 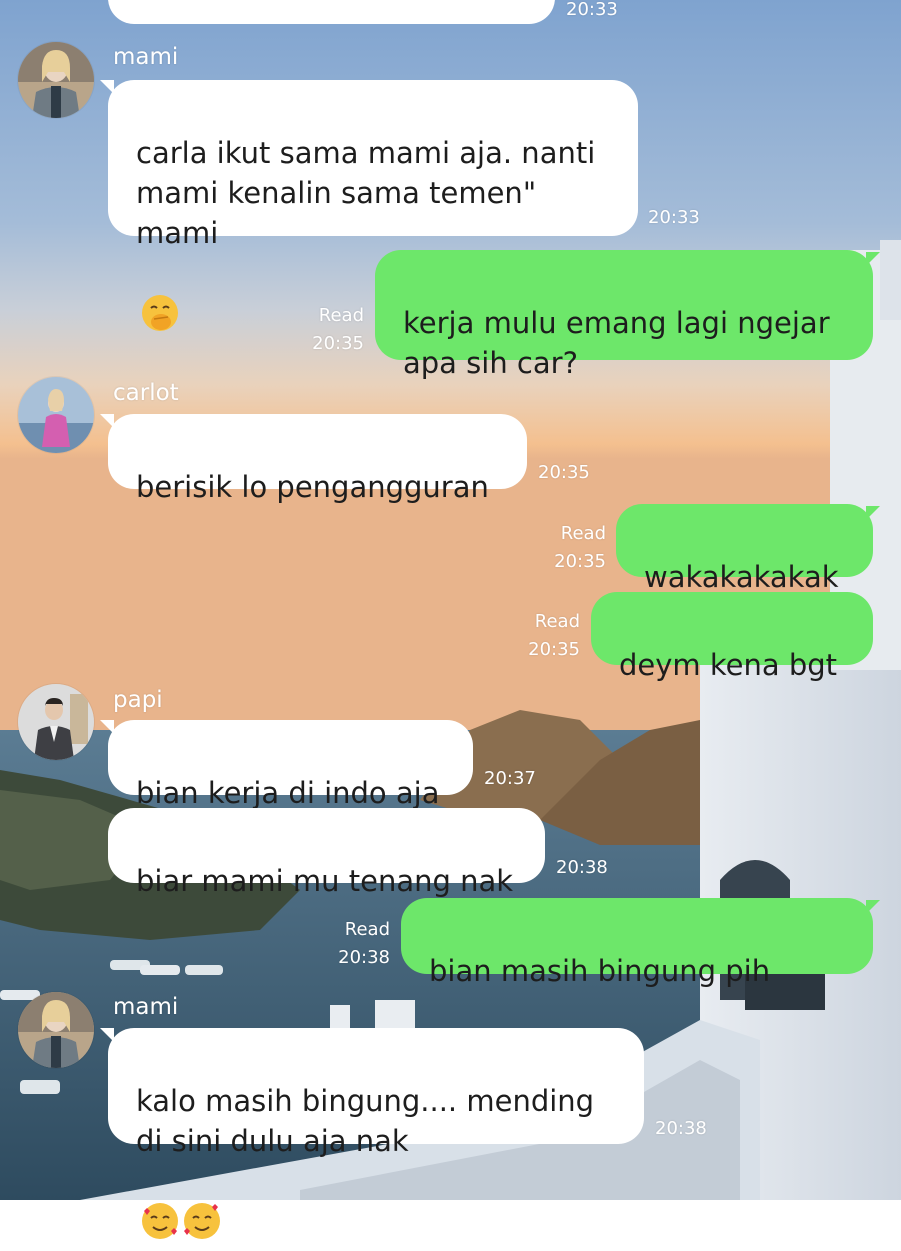 What do you see at coordinates (741, 577) in the screenshot?
I see `message-text: wakakakakak` at bounding box center [741, 577].